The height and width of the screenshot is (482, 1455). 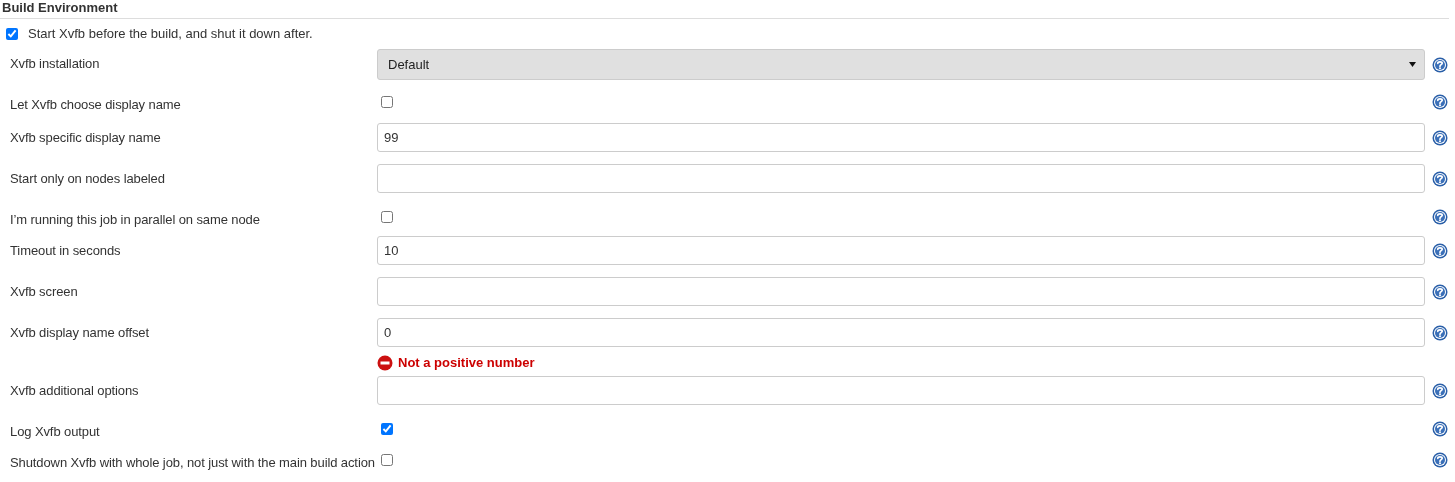 What do you see at coordinates (55, 64) in the screenshot?
I see `field-label: Xvfb installation` at bounding box center [55, 64].